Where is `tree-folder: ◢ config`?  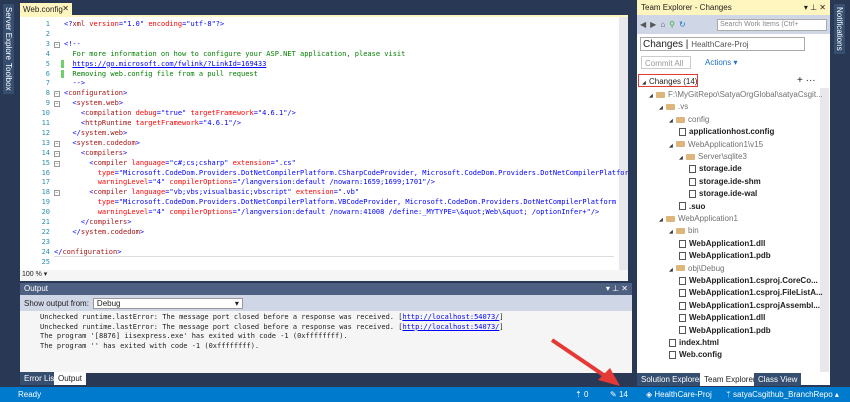
tree-folder: ◢ config is located at coordinates (689, 121).